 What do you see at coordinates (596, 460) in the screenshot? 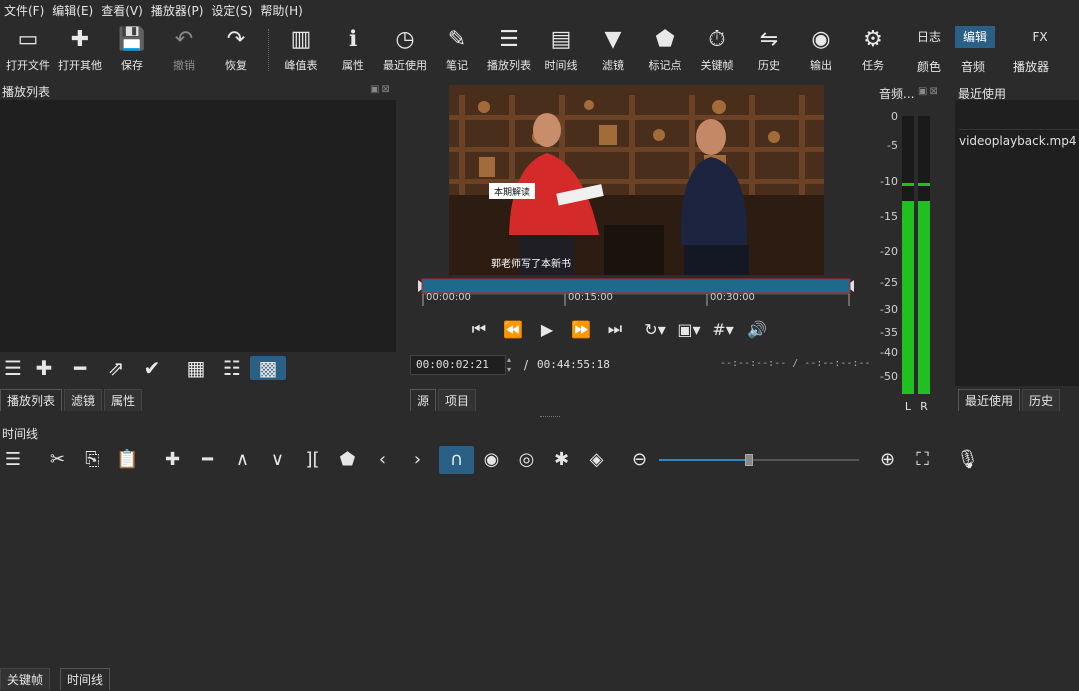
I see `ripple-markers-icon: ◈` at bounding box center [596, 460].